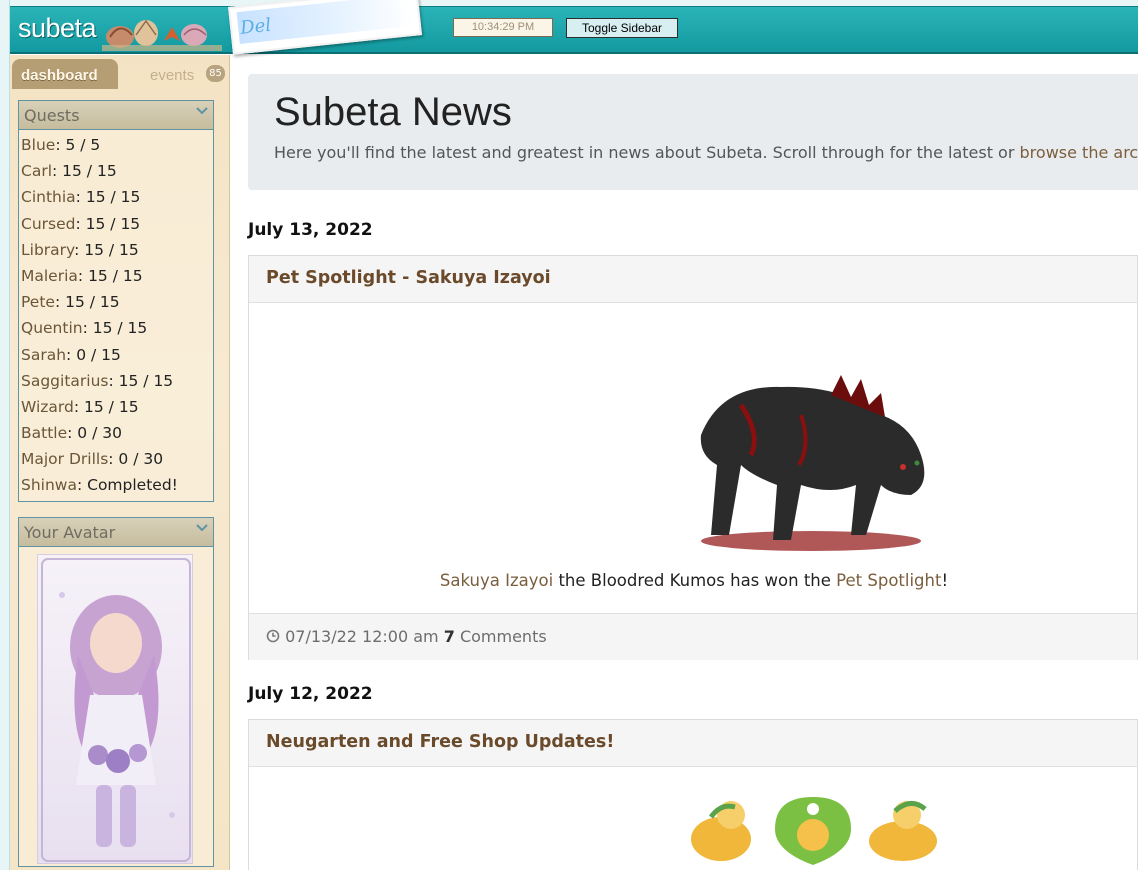  I want to click on events-count-badge: 85, so click(215, 73).